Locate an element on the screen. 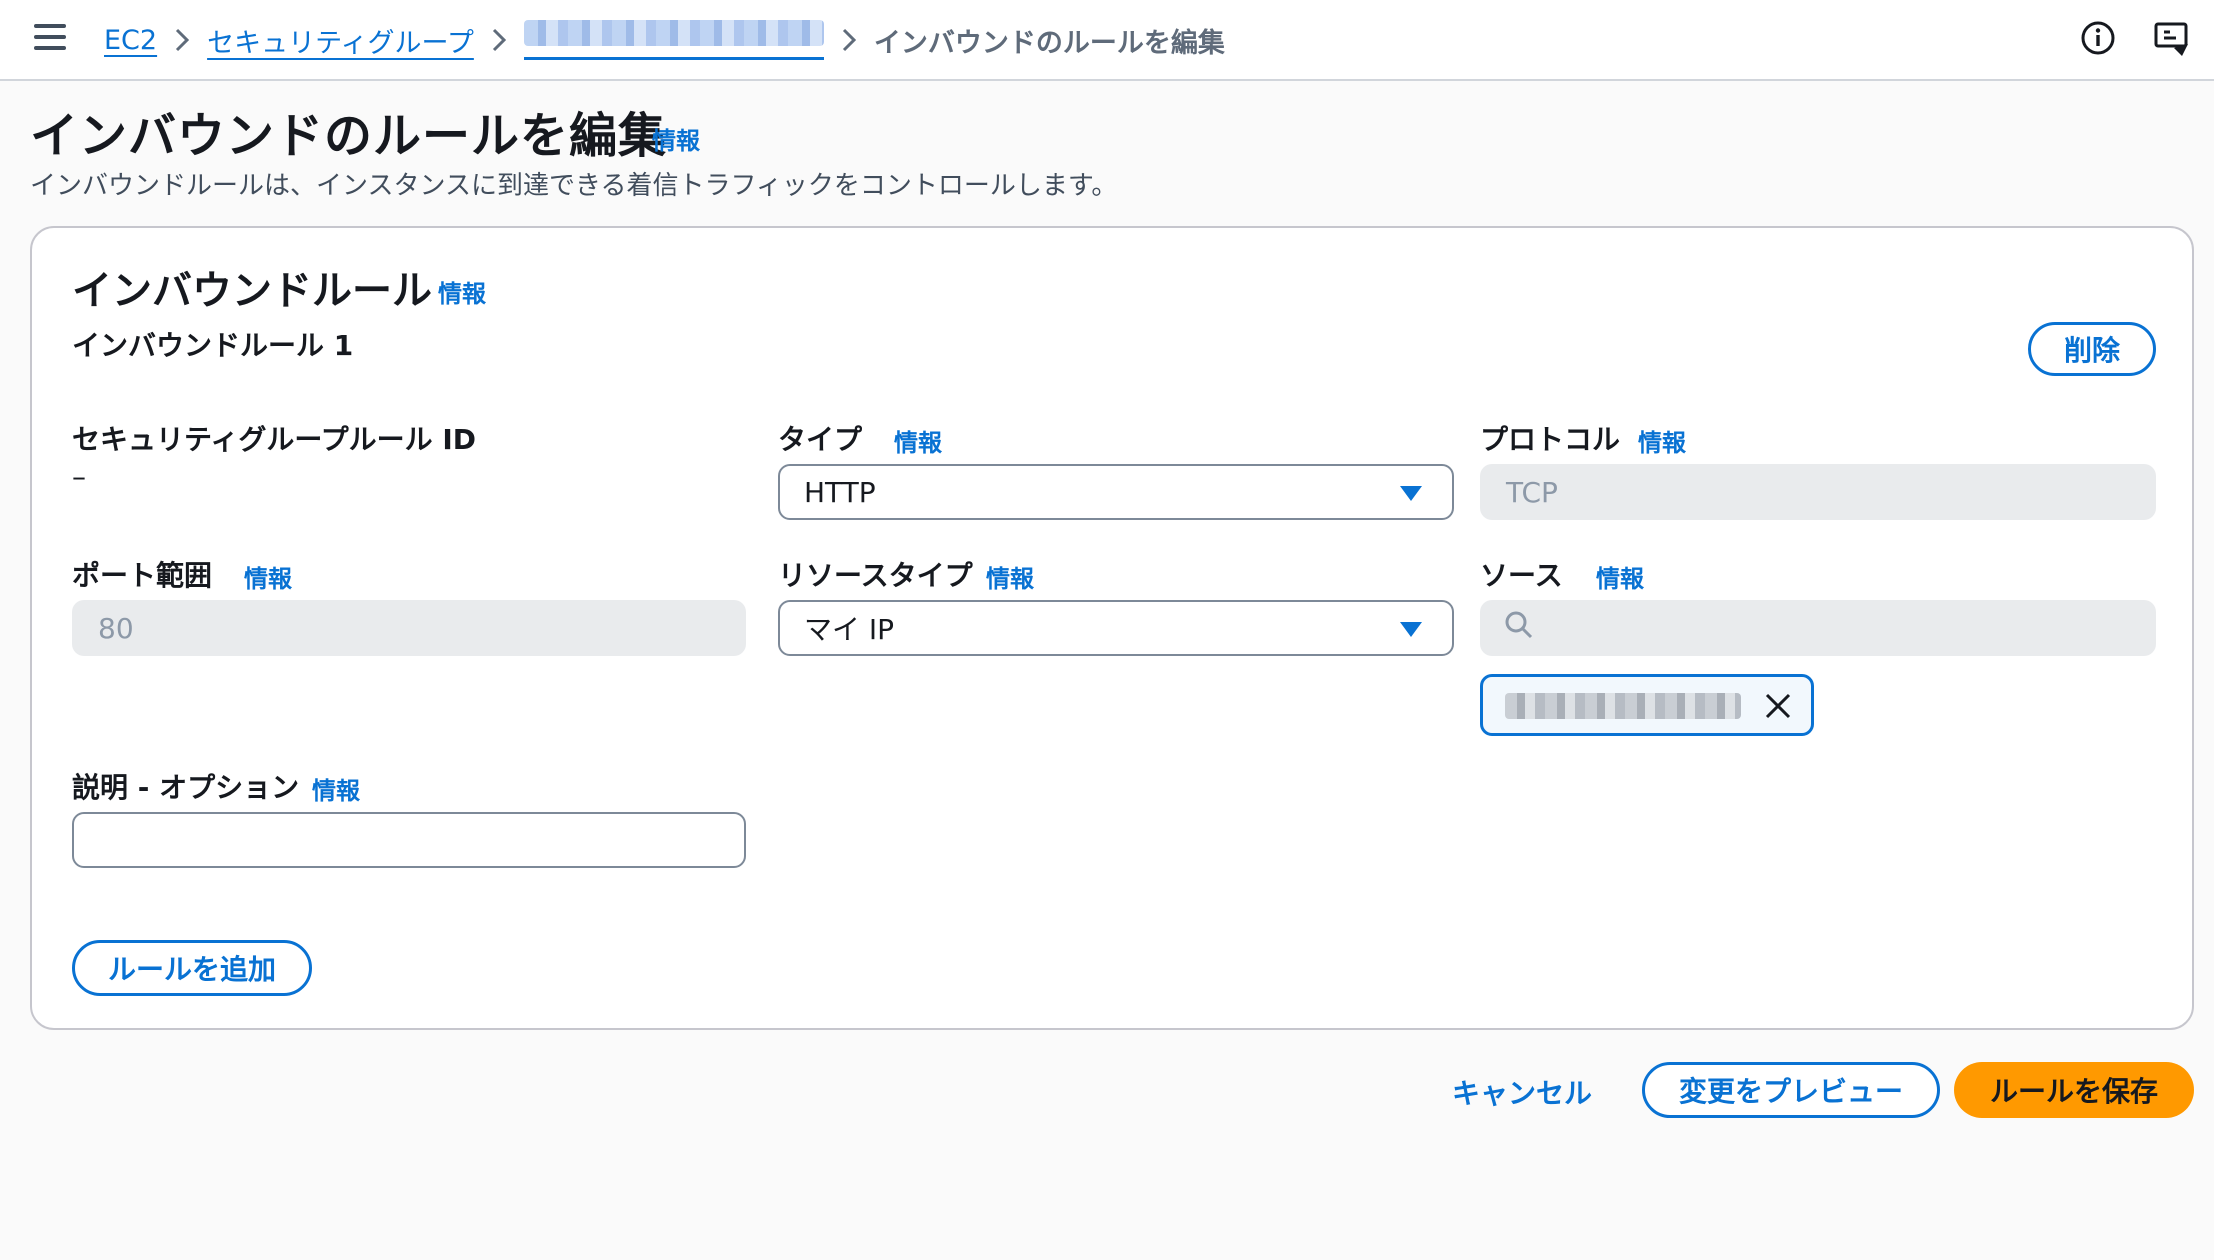  top-navigation: EC2 セキュリティグループ インバウンドのルールを編集 is located at coordinates (1107, 40).